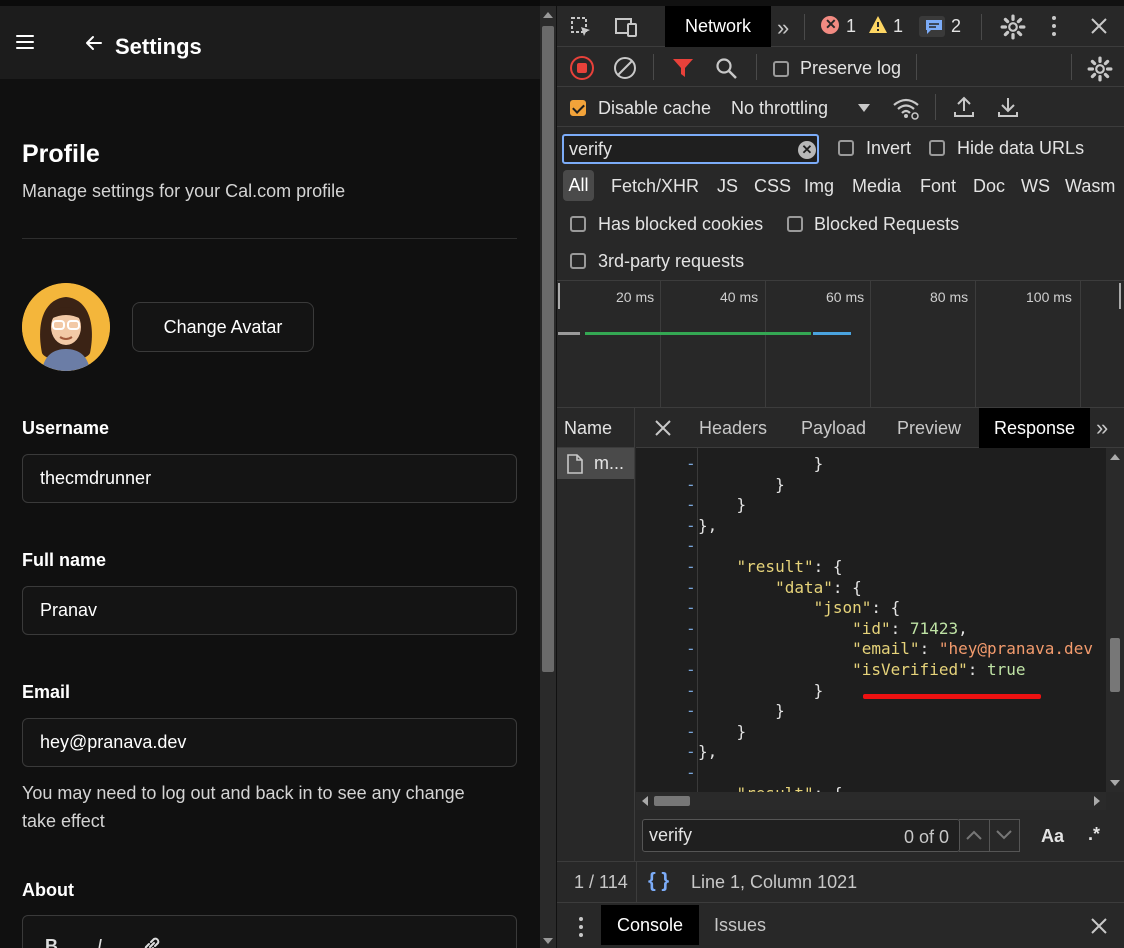  I want to click on disable-cache-label: Disable cache, so click(654, 108).